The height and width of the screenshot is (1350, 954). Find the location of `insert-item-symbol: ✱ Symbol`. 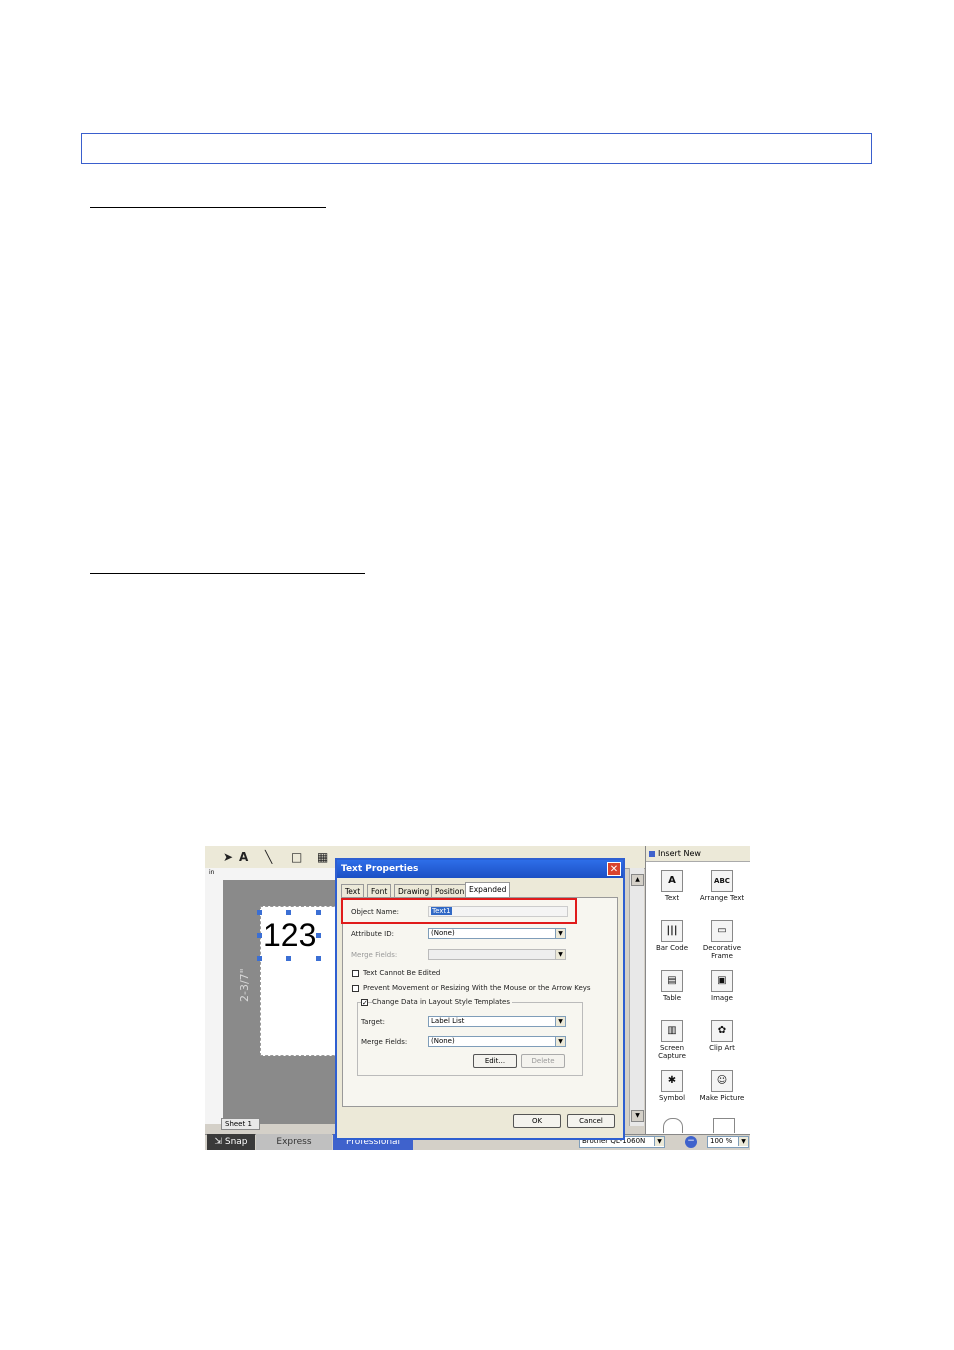

insert-item-symbol: ✱ Symbol is located at coordinates (672, 1086).